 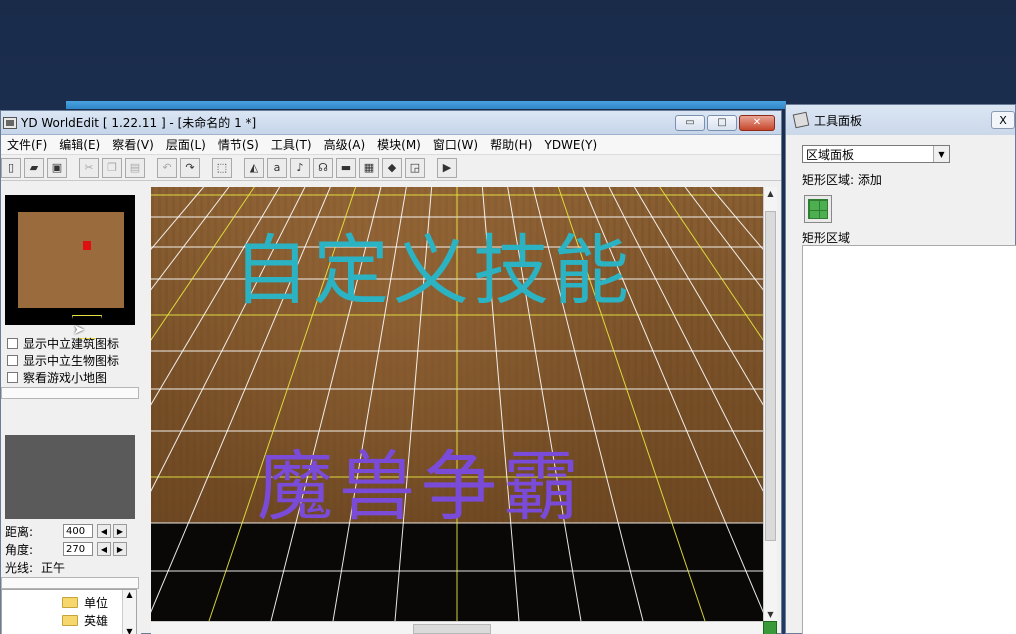 I want to click on tool-palette-icon, so click(x=801, y=120).